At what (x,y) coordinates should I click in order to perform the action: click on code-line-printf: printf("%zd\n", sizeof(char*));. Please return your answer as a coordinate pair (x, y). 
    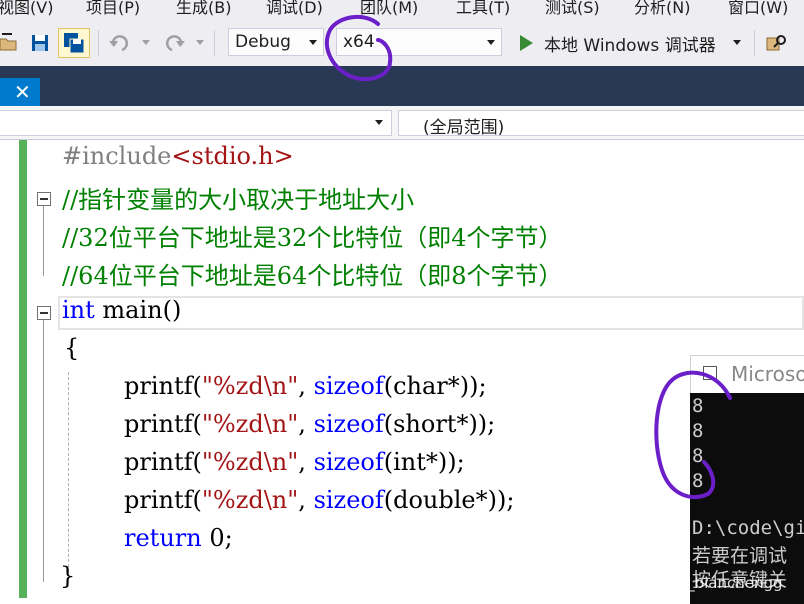
    Looking at the image, I should click on (305, 386).